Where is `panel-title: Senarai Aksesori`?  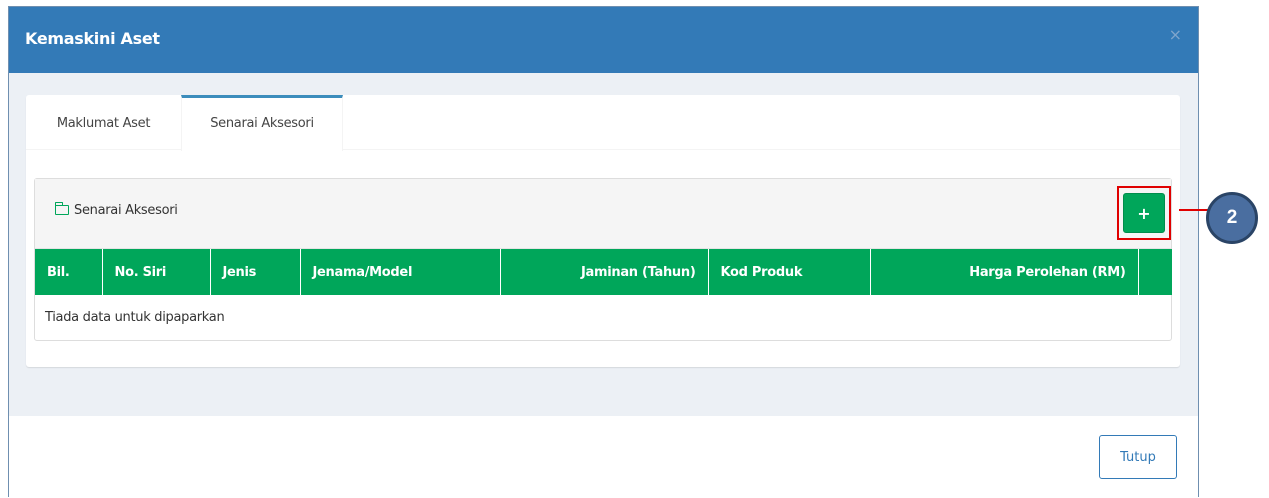
panel-title: Senarai Aksesori is located at coordinates (116, 210).